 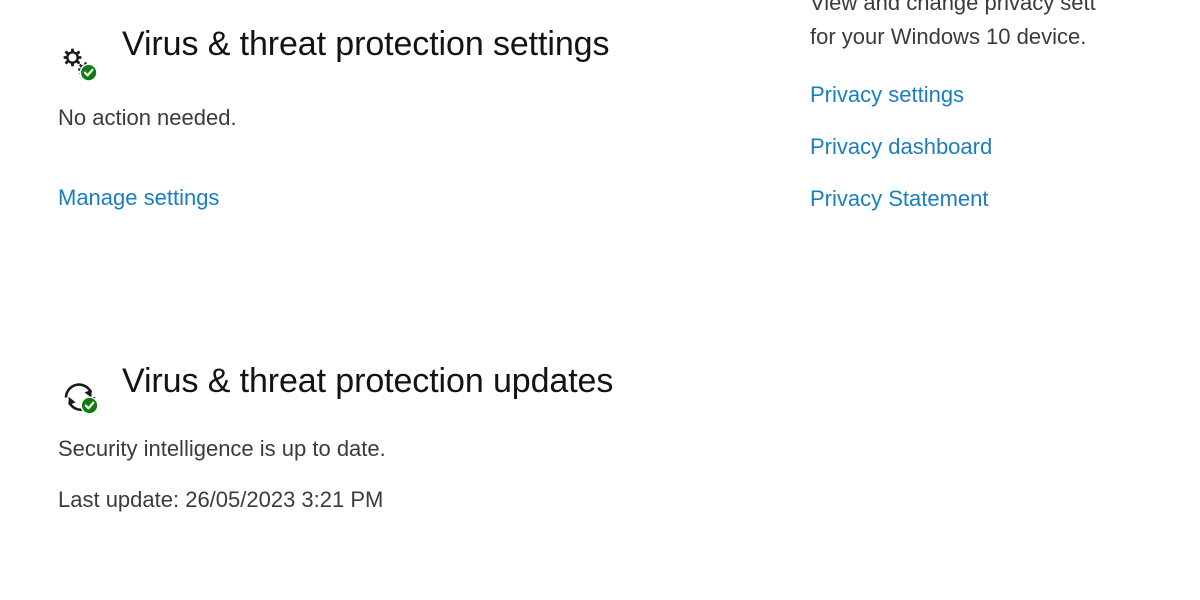 I want to click on manage-settings-link: Manage settings, so click(x=138, y=198).